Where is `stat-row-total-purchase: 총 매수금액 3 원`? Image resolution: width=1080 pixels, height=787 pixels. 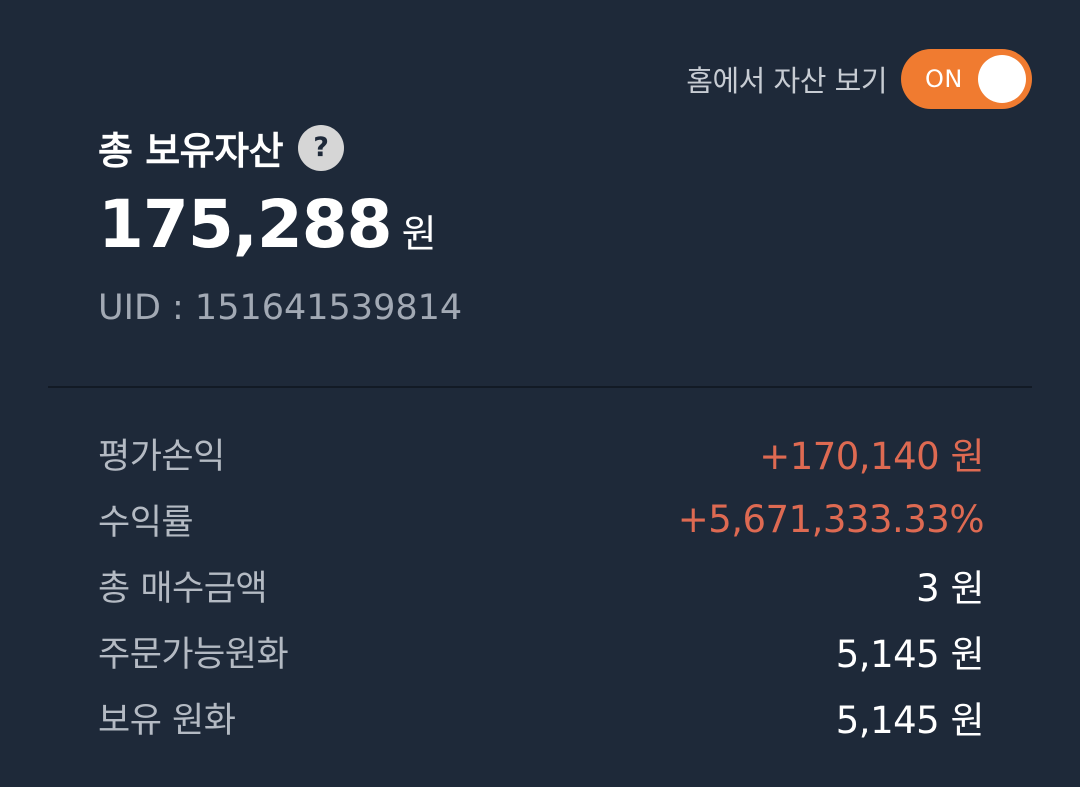
stat-row-total-purchase: 총 매수금액 3 원 is located at coordinates (541, 585).